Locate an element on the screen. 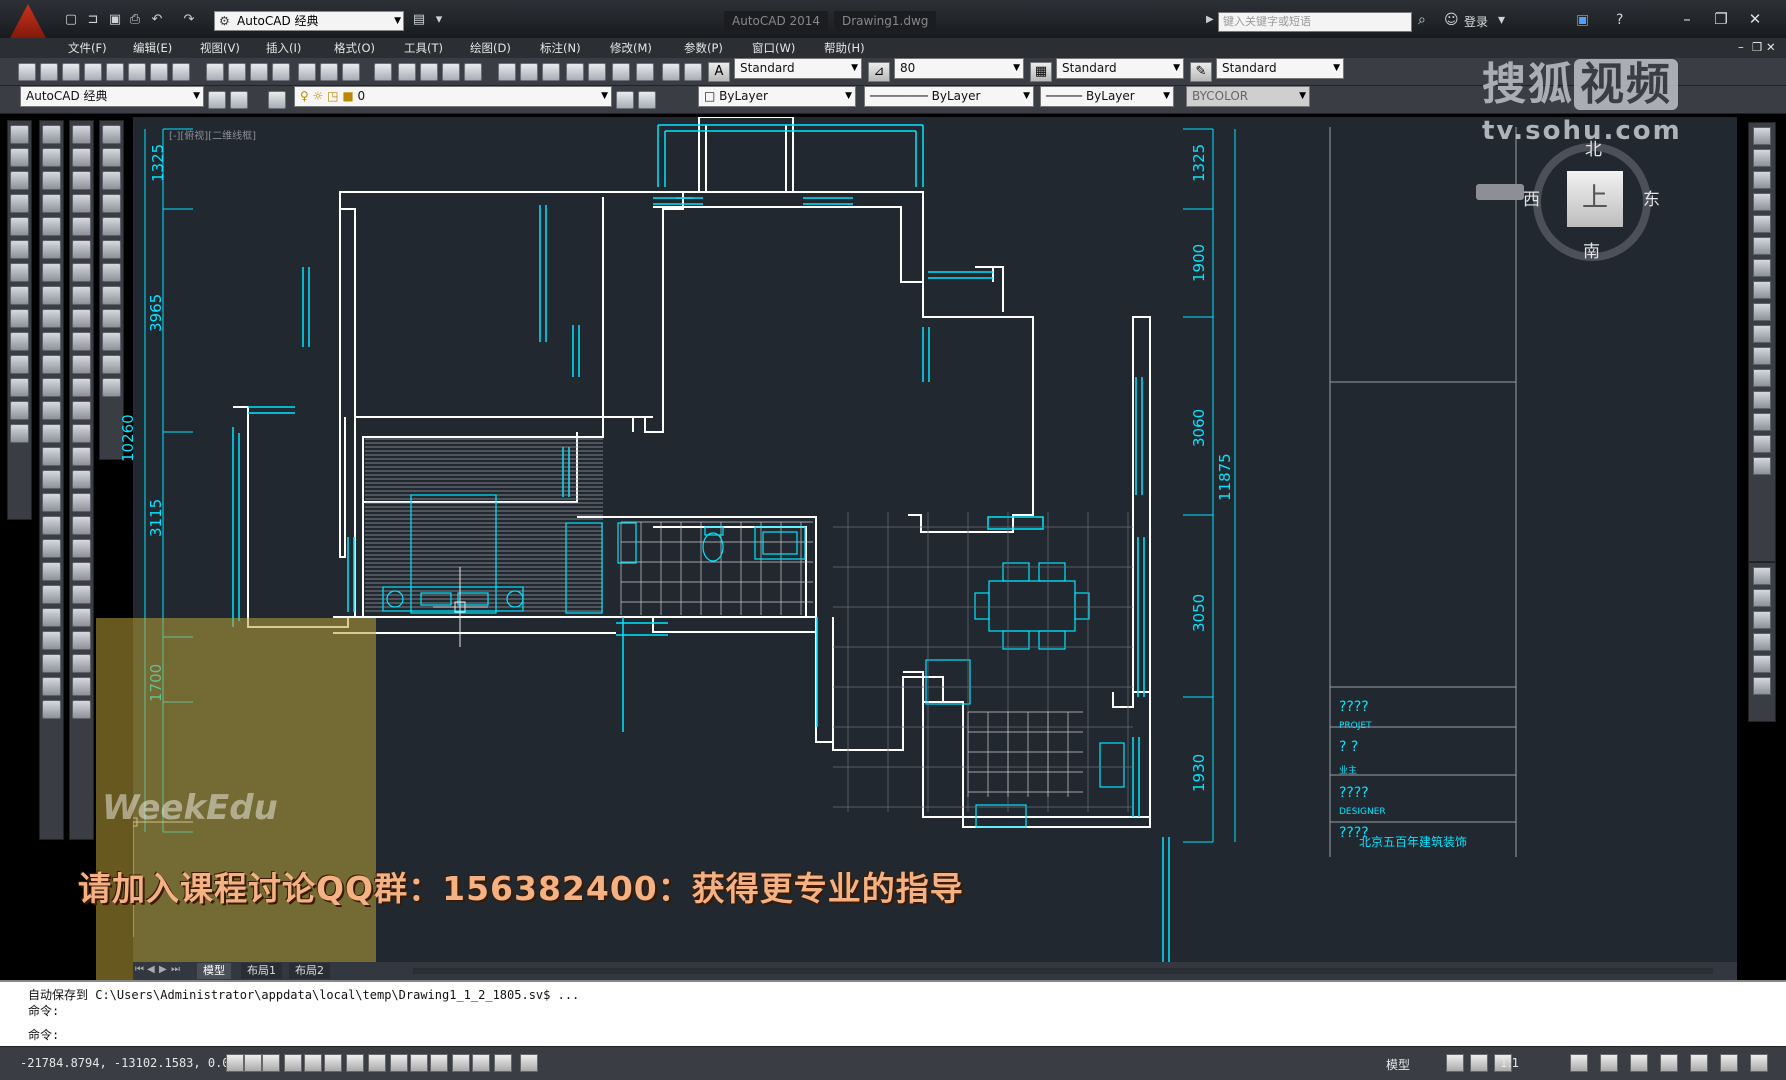  tab-model: 模型 is located at coordinates (214, 971).